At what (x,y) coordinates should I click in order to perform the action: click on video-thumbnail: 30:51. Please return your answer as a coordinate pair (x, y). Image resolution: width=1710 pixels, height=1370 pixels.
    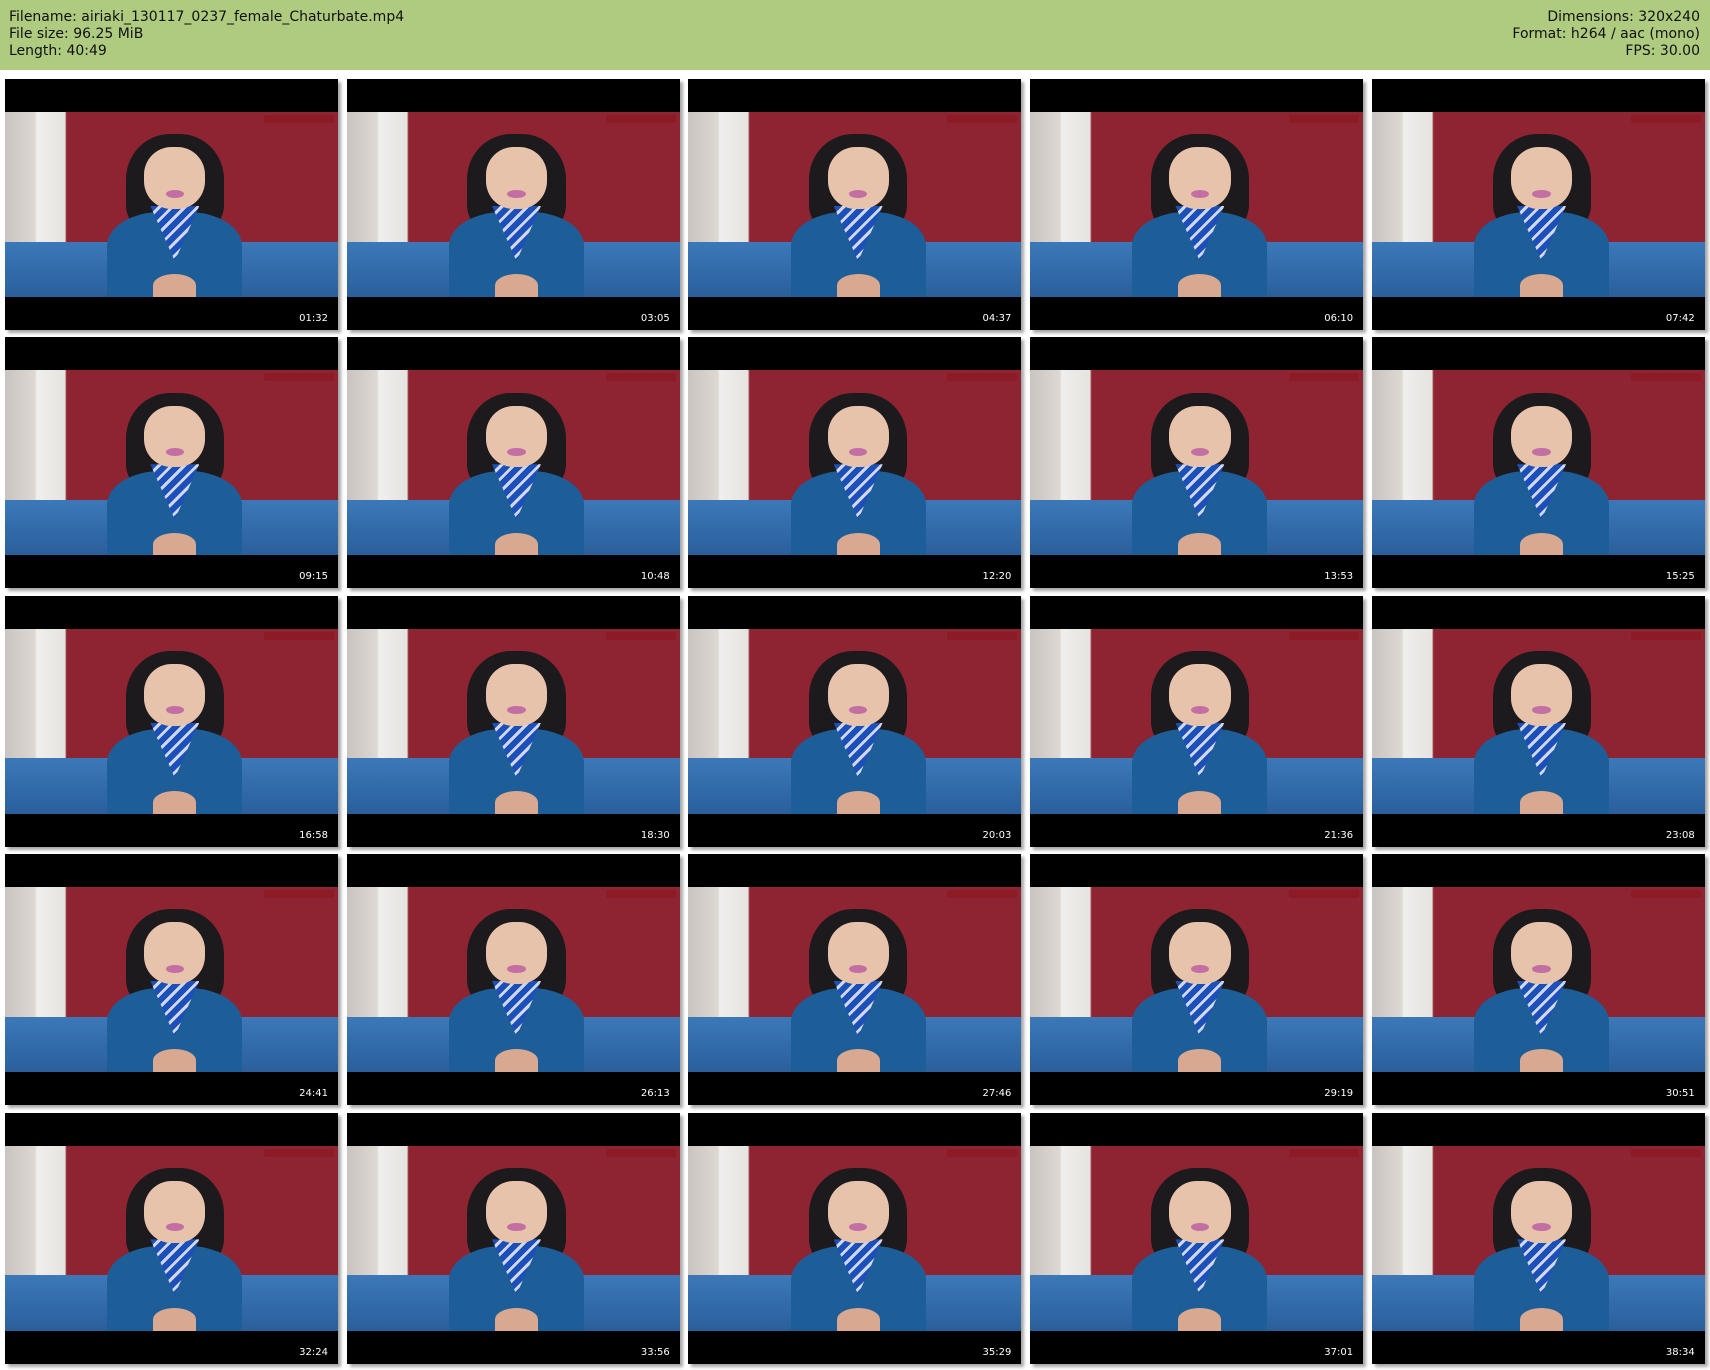
    Looking at the image, I should click on (1538, 980).